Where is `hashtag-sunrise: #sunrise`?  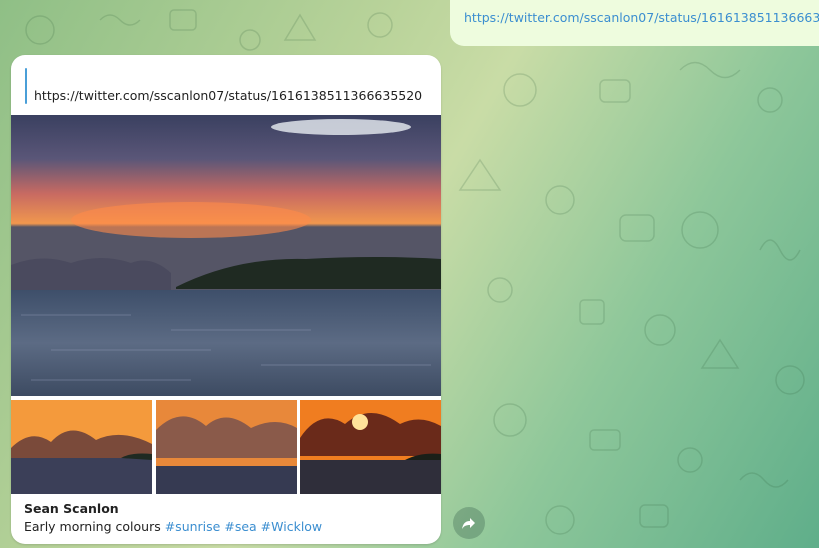 hashtag-sunrise: #sunrise is located at coordinates (193, 526).